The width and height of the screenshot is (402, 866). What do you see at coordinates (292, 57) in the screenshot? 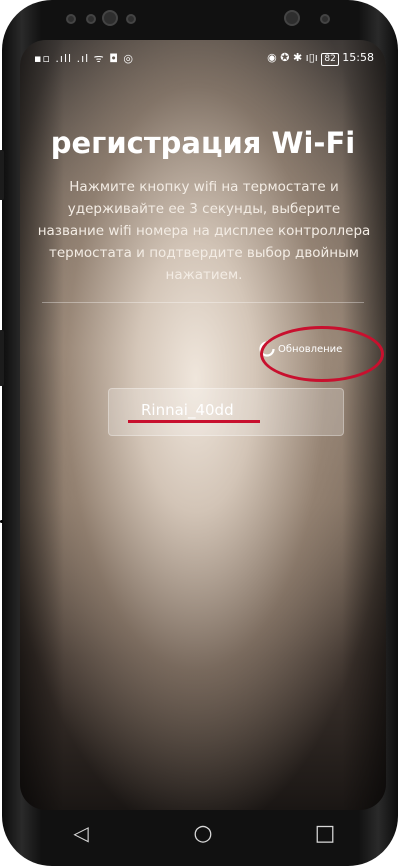
I see `status-right-icons: ◉ ✪ ✱ ı▯ı` at bounding box center [292, 57].